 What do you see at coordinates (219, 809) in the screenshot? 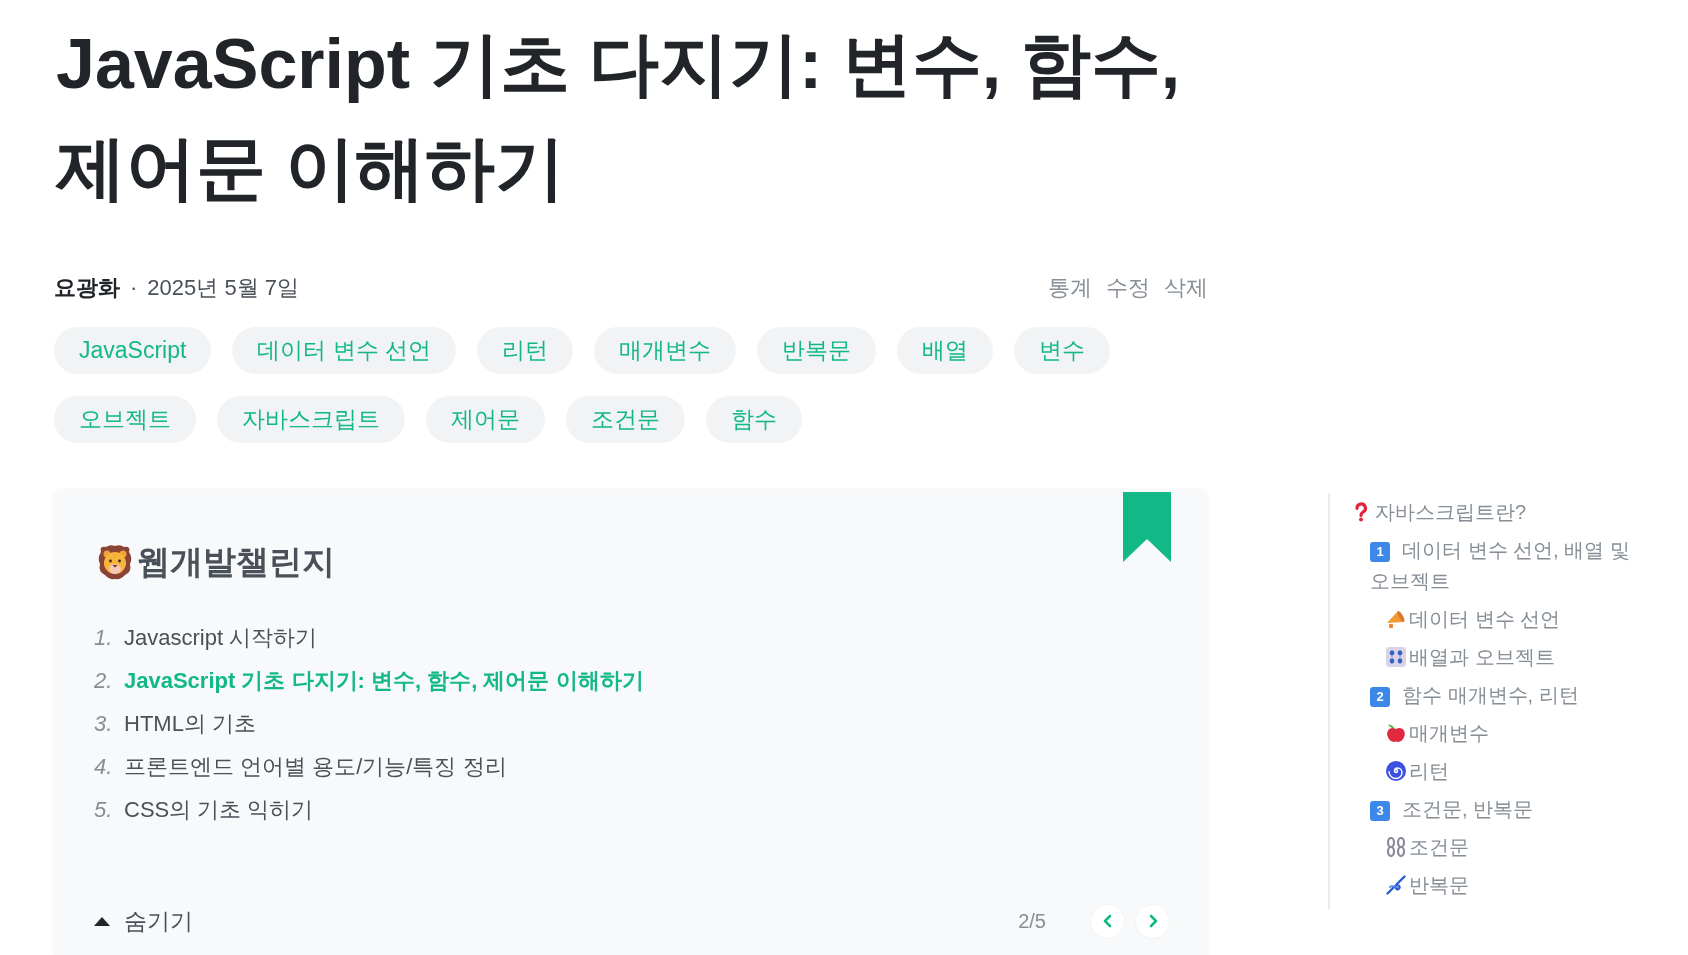
I see `series-link: CSS의 기초 익히기` at bounding box center [219, 809].